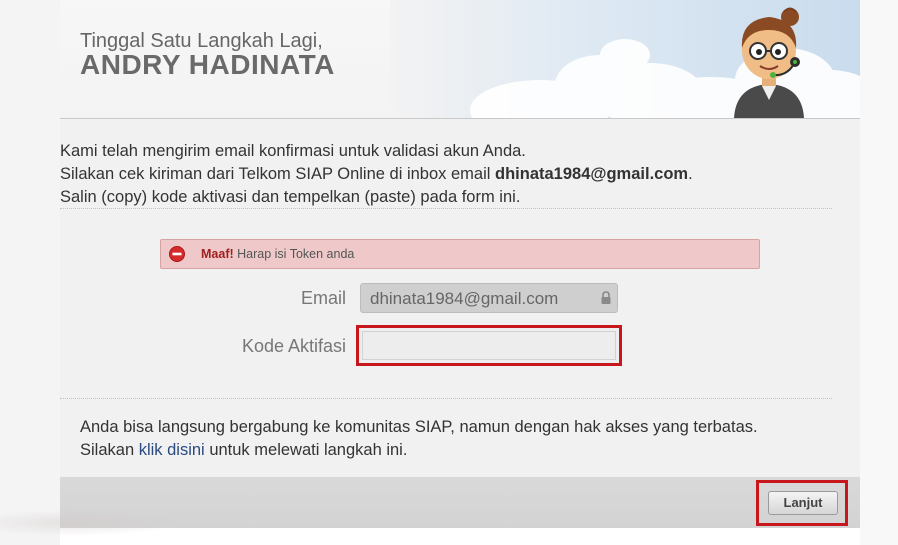 This screenshot has width=898, height=545. Describe the element at coordinates (30, 272) in the screenshot. I see `page-margin-left` at that location.